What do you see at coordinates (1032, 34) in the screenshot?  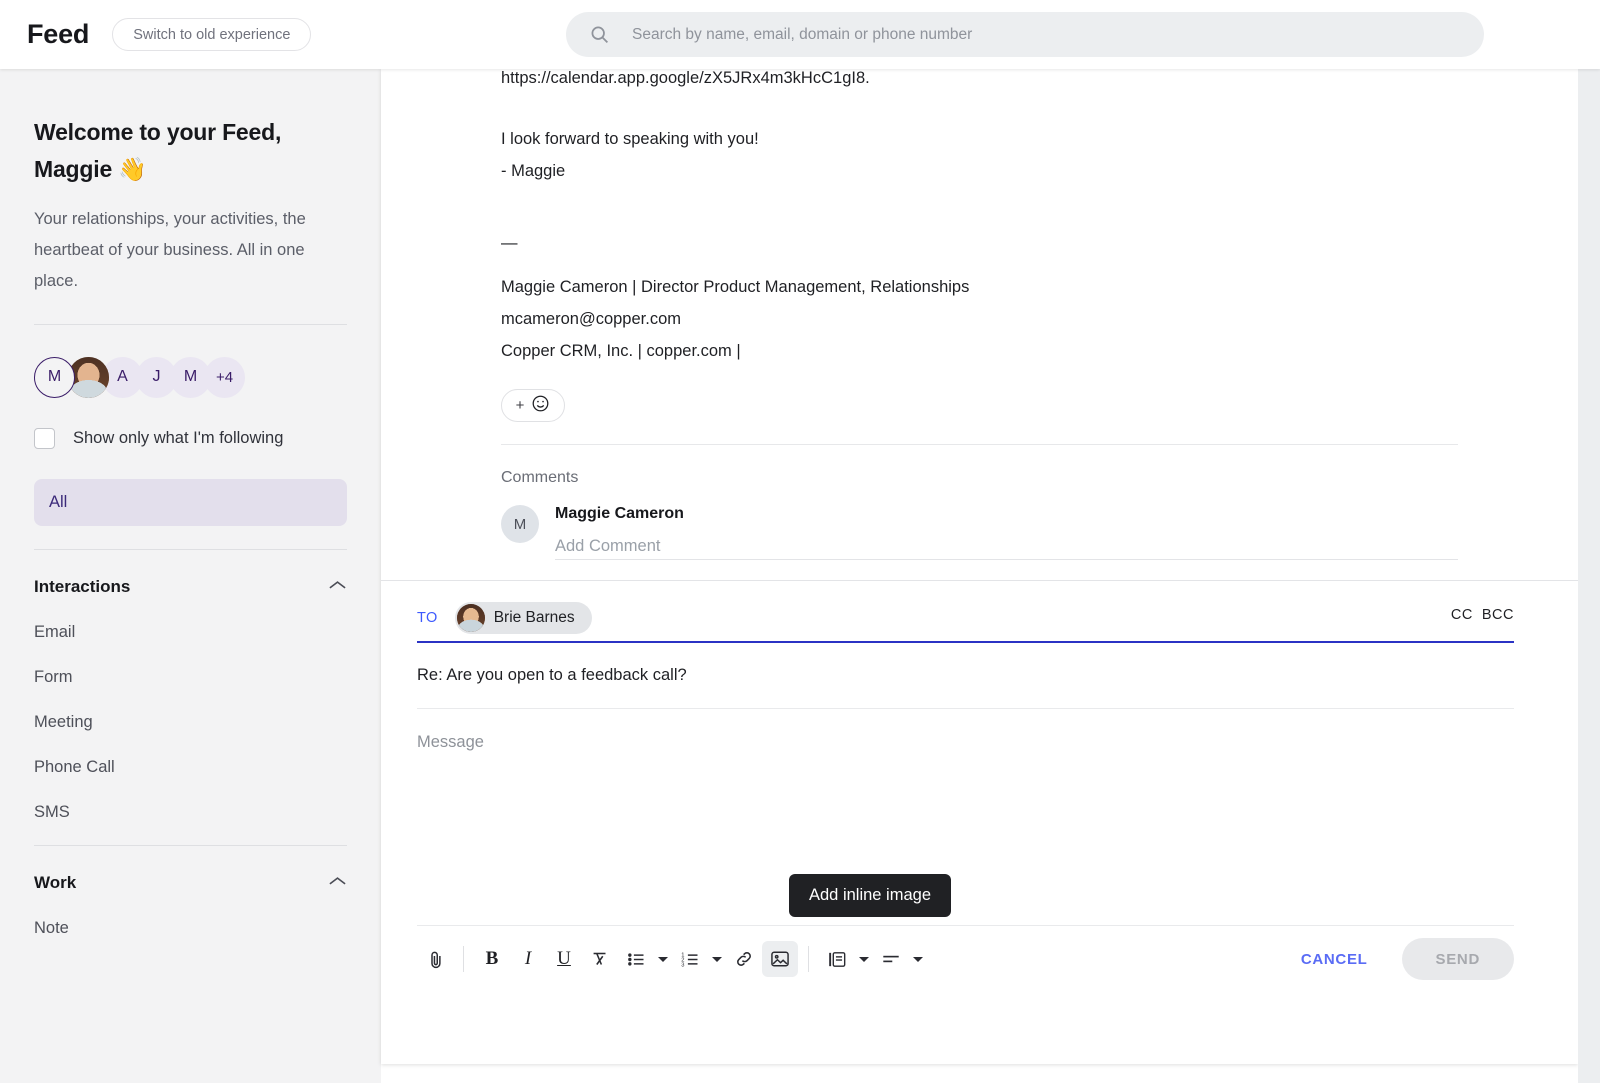 I see `search-input` at bounding box center [1032, 34].